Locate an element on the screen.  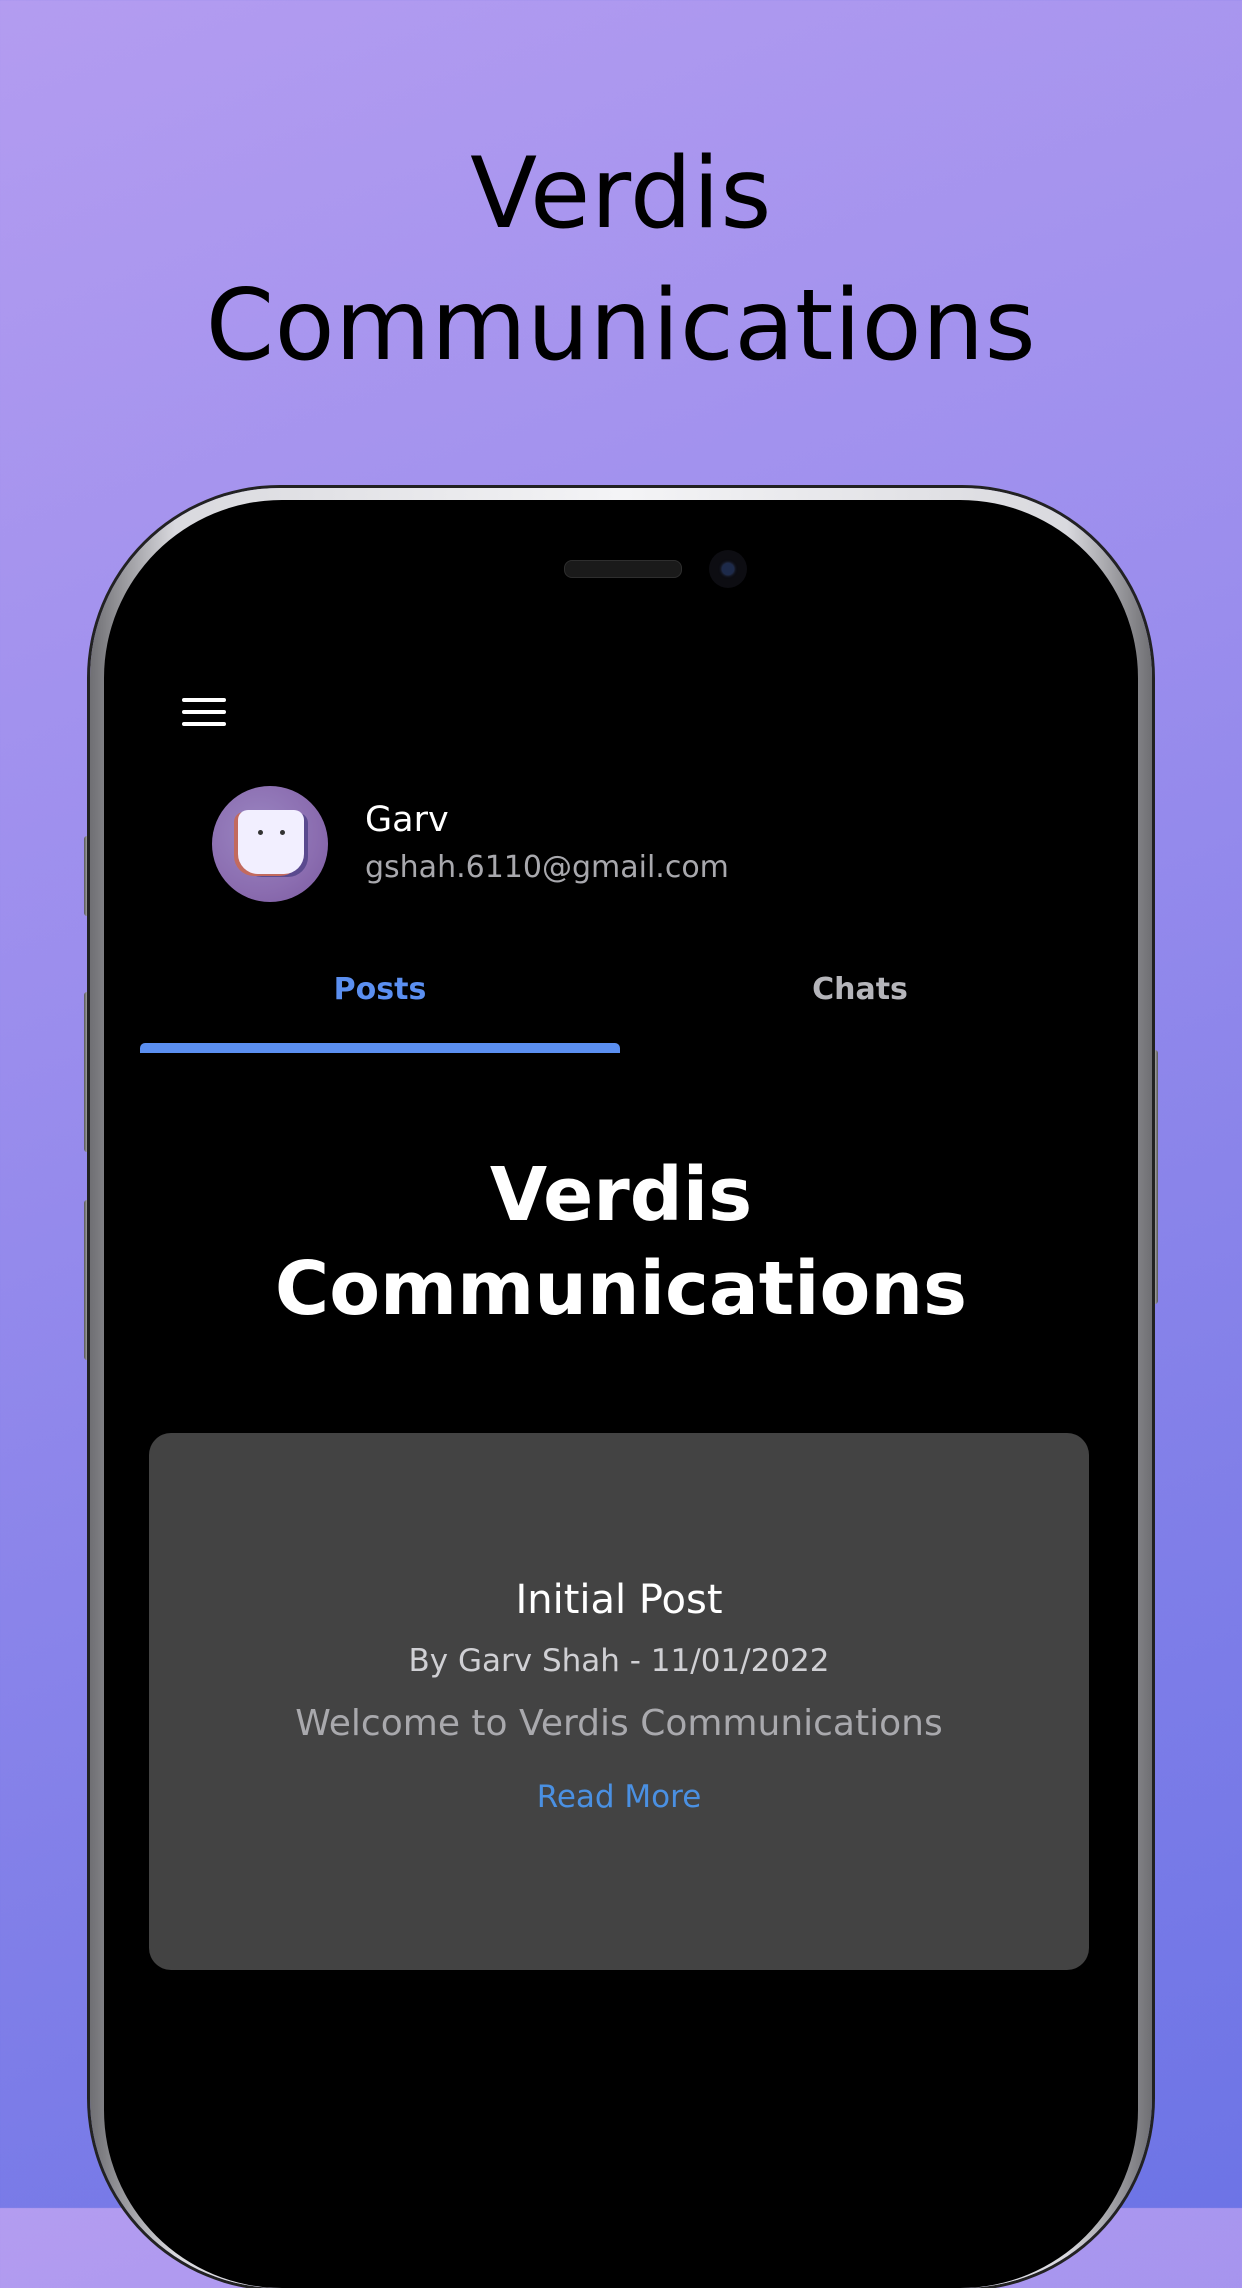
avatar is located at coordinates (270, 844).